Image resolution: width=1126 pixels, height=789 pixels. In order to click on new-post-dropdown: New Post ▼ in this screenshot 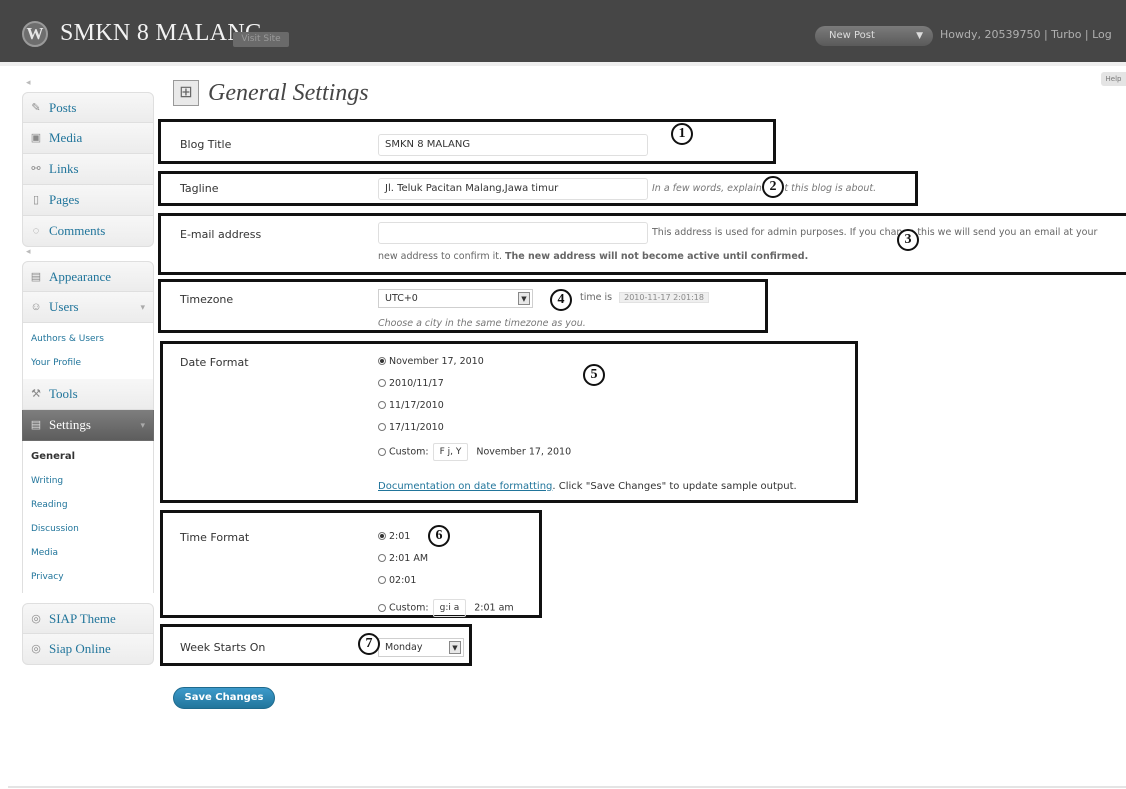, I will do `click(874, 36)`.